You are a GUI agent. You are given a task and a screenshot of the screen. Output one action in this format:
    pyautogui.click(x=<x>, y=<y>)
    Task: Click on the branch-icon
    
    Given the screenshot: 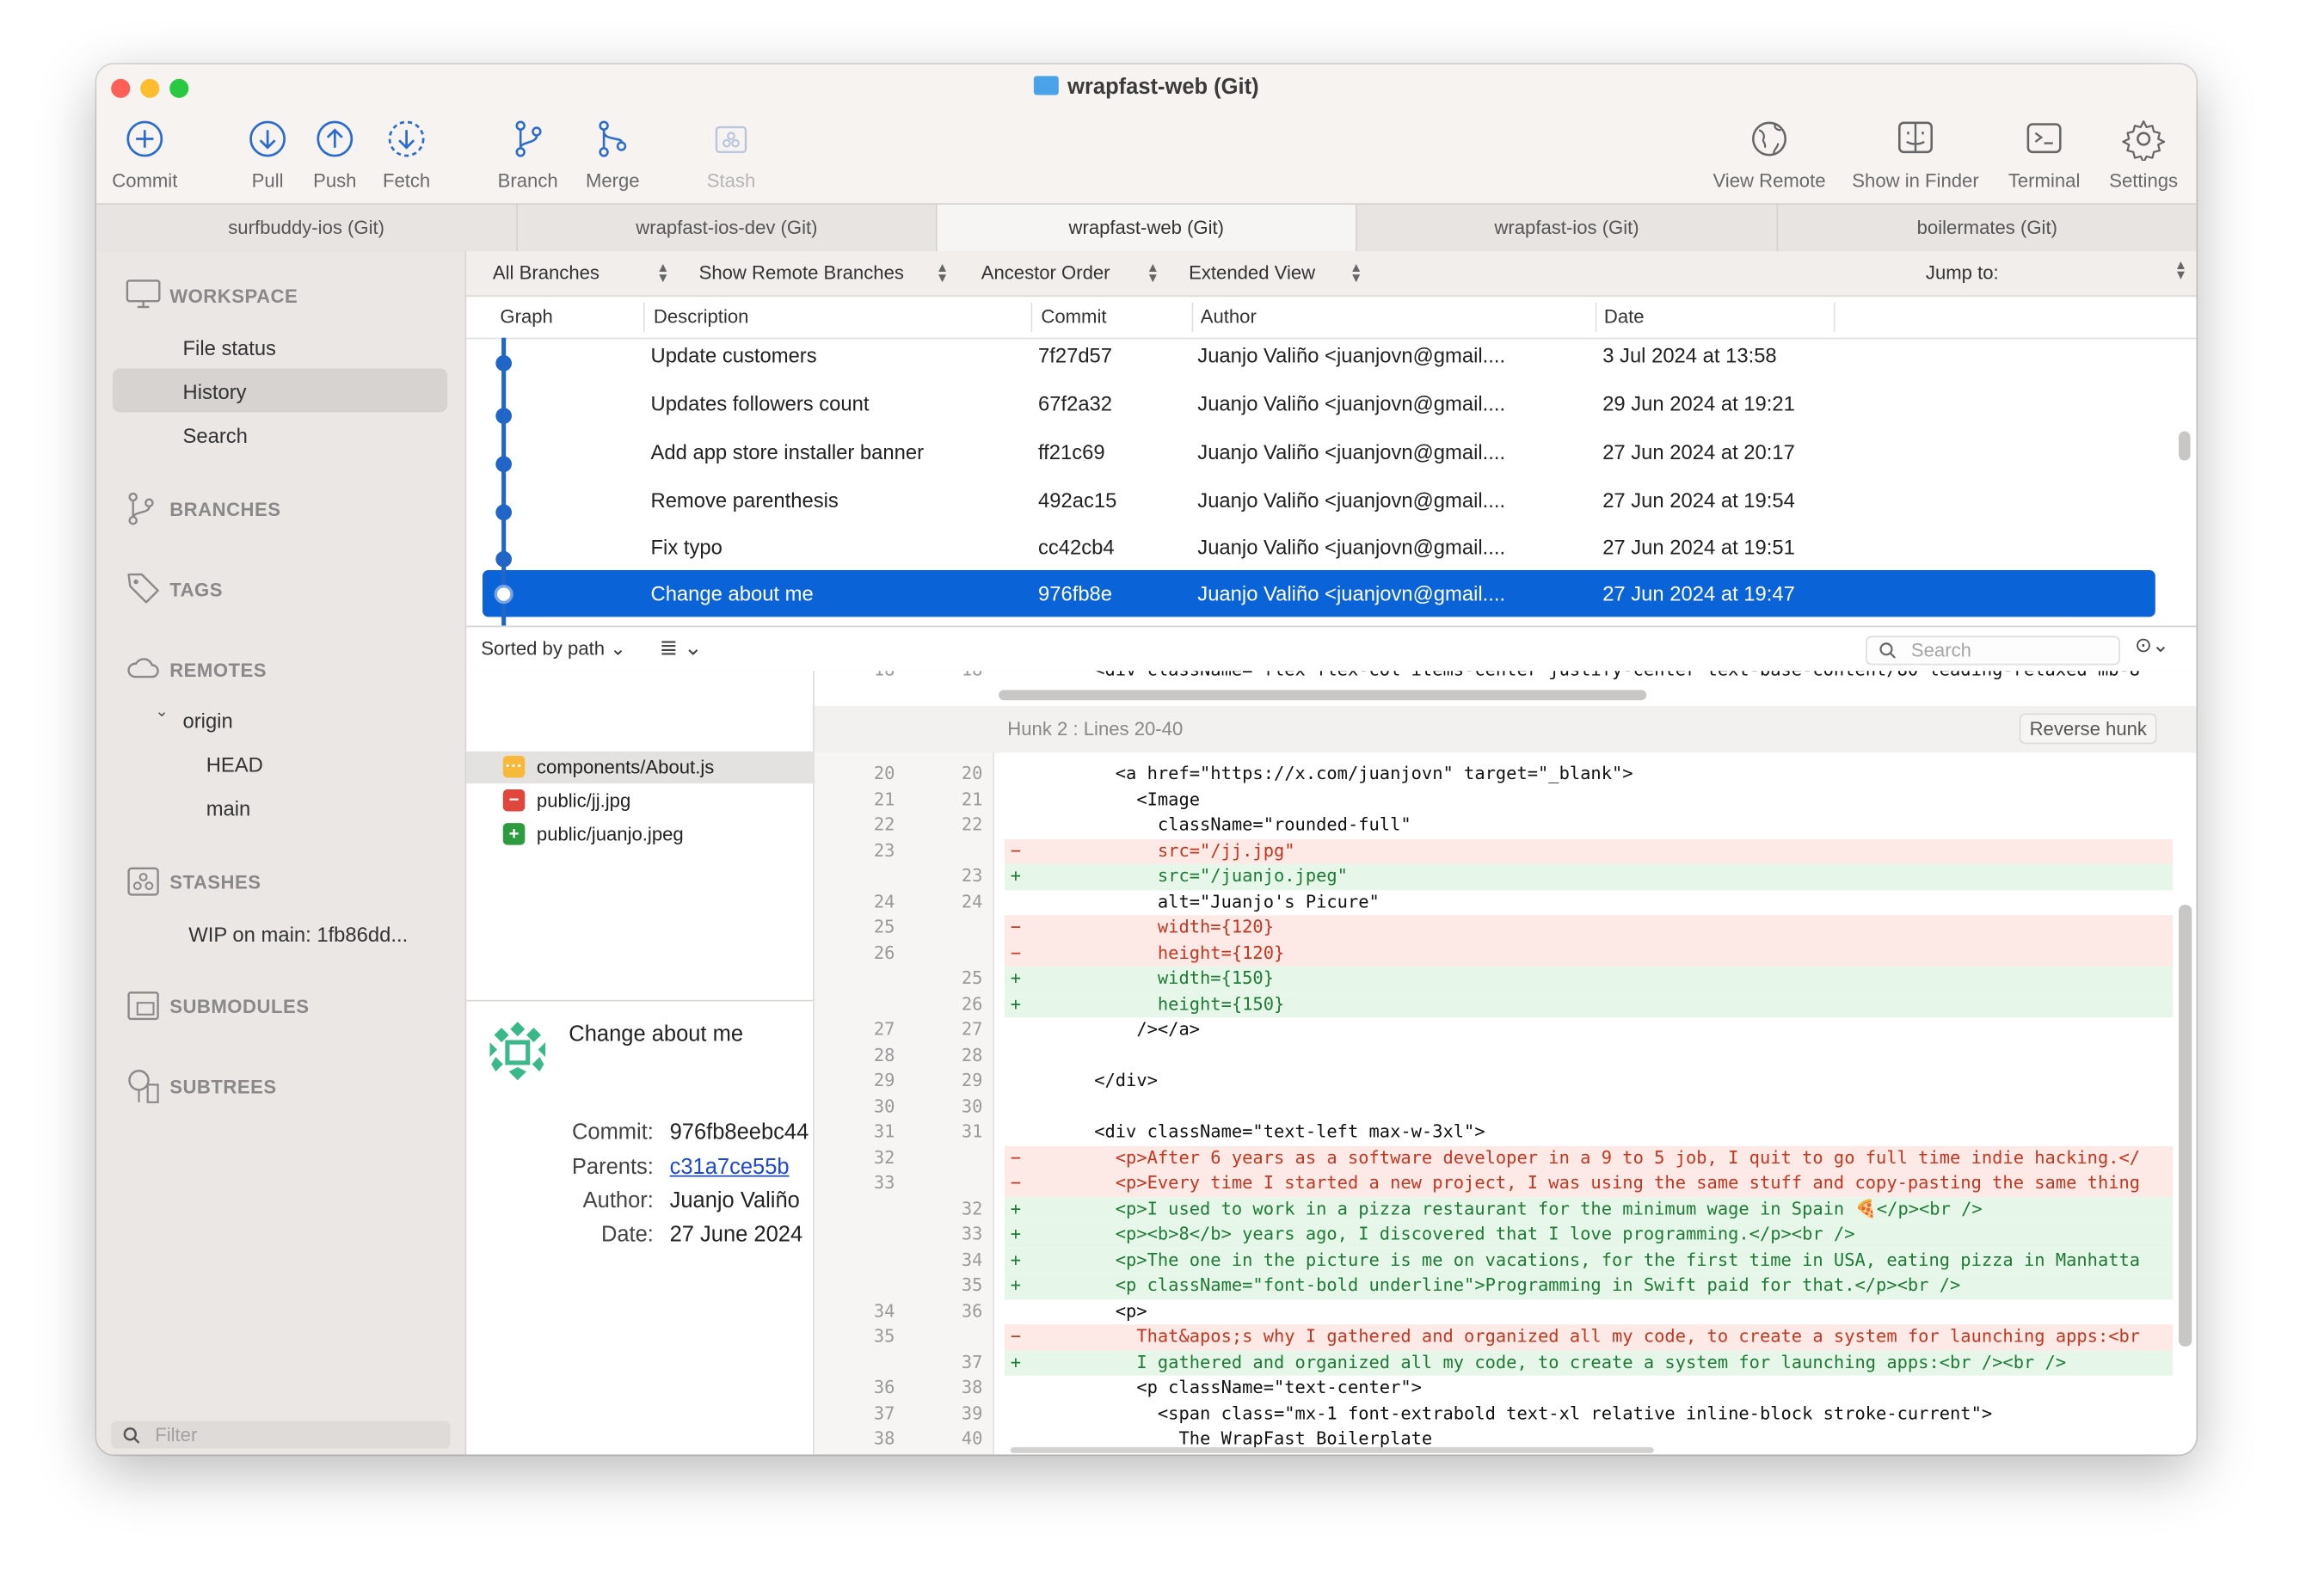 What is the action you would take?
    pyautogui.click(x=528, y=138)
    